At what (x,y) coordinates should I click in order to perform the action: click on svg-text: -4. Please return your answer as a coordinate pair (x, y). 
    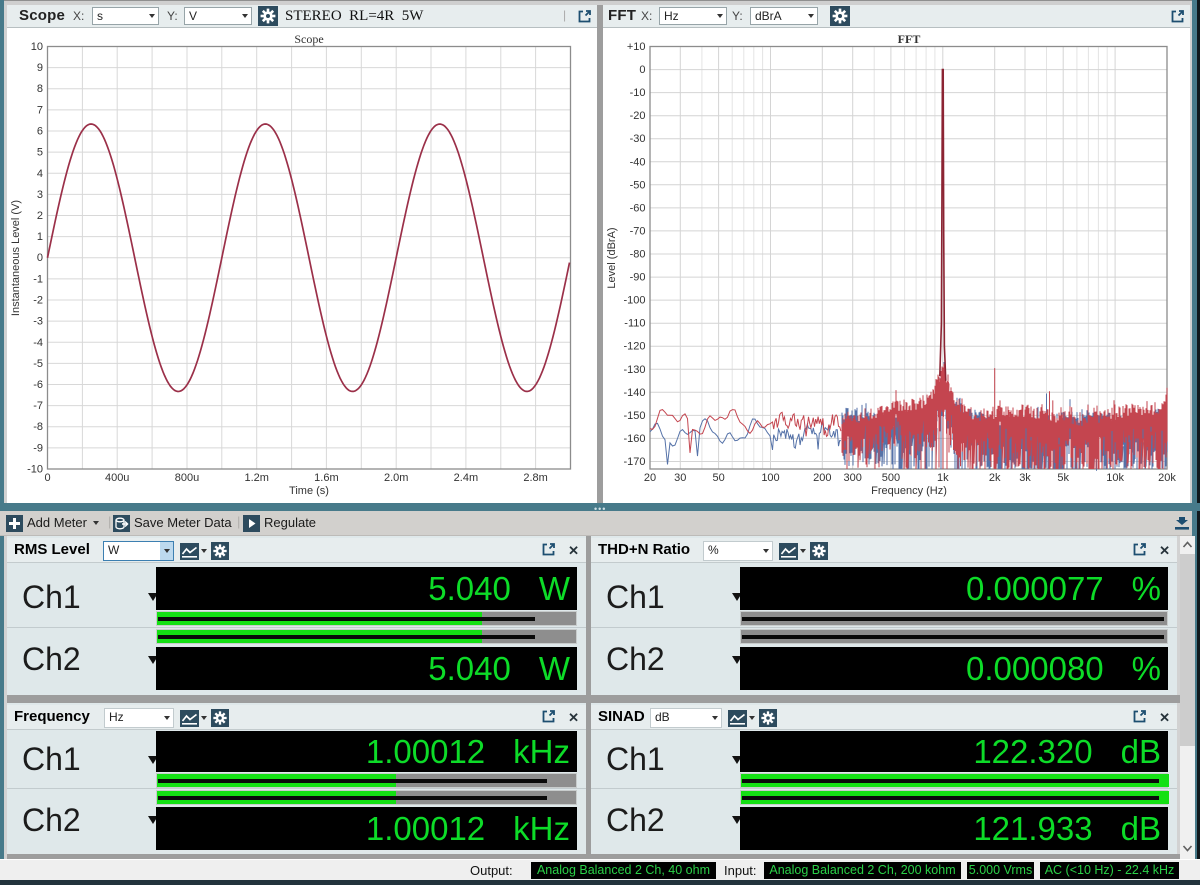
    Looking at the image, I should click on (38, 343).